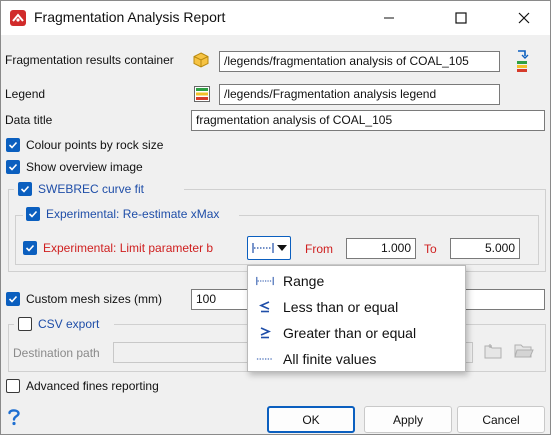 Image resolution: width=551 pixels, height=435 pixels. Describe the element at coordinates (265, 359) in the screenshot. I see `all-values-icon` at that location.